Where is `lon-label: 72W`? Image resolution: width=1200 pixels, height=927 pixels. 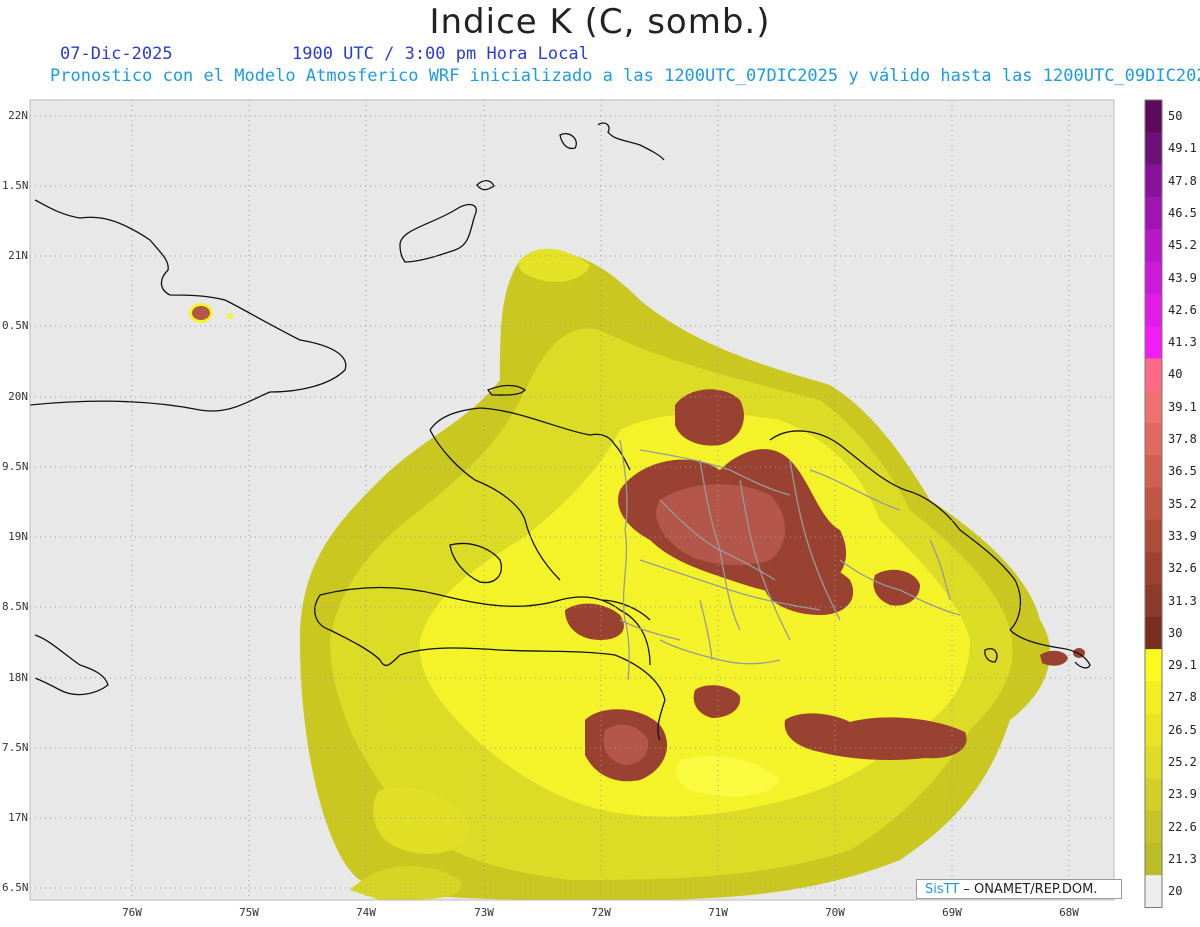
lon-label: 72W is located at coordinates (601, 912).